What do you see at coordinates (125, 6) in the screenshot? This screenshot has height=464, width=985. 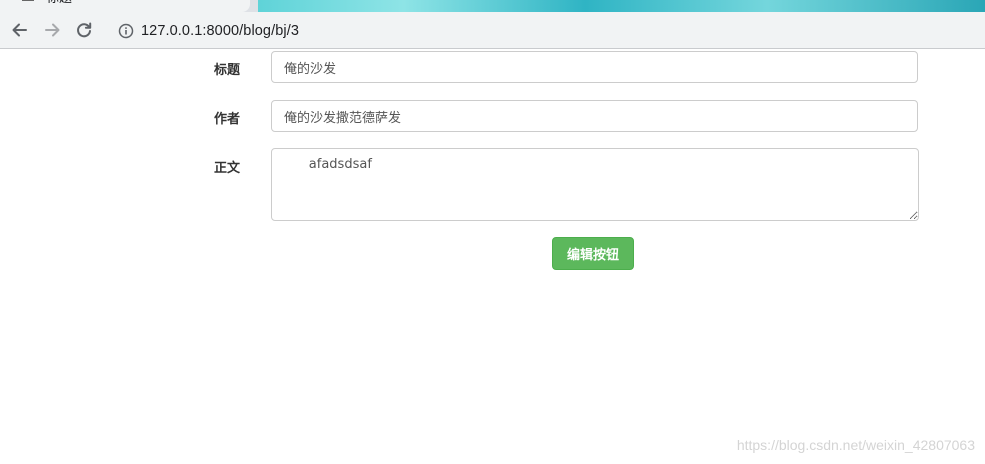 I see `browser-tab-active: 标题` at bounding box center [125, 6].